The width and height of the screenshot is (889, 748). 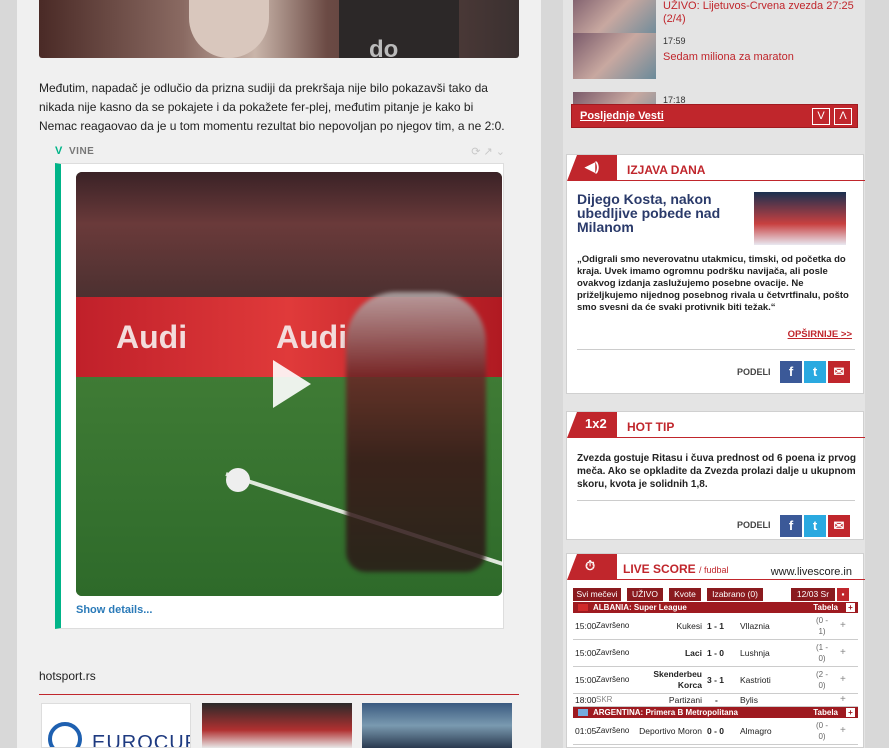 I want to click on latest-news-link: Posljednje Vesti, so click(x=622, y=116).